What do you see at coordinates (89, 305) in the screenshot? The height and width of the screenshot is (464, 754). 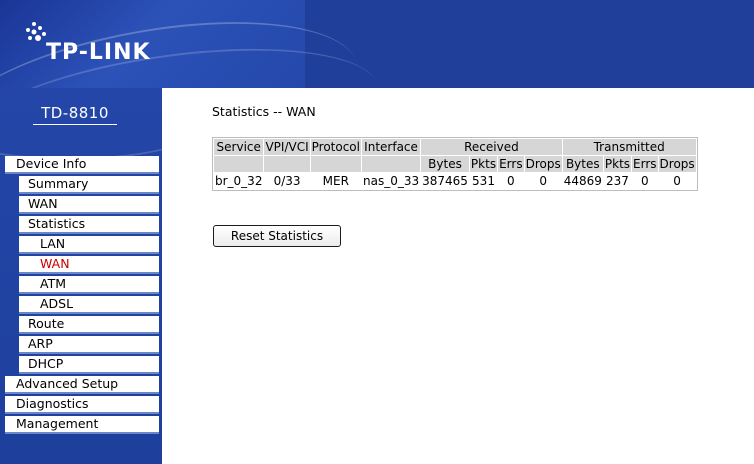 I see `menu-statistics-adsl: ADSL` at bounding box center [89, 305].